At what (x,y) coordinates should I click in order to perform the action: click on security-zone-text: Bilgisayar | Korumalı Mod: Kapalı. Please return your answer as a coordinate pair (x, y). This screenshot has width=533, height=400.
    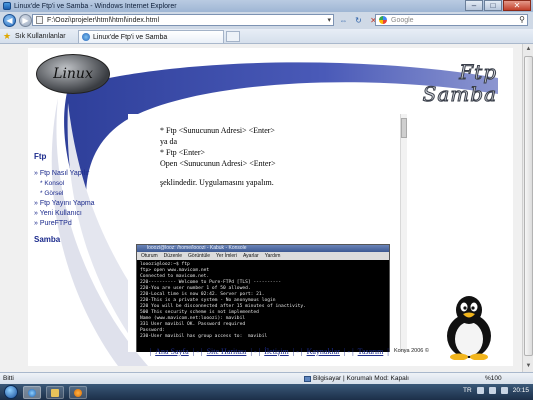
    Looking at the image, I should click on (361, 378).